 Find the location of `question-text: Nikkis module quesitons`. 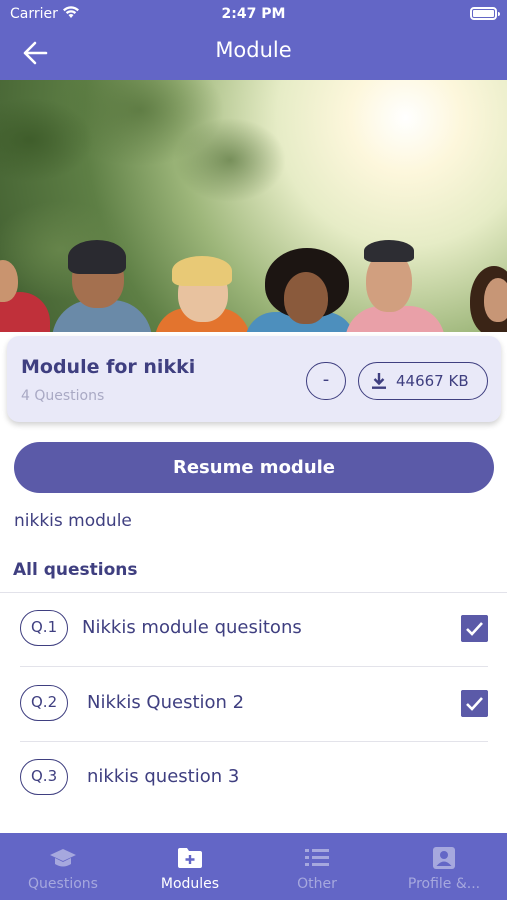

question-text: Nikkis module quesitons is located at coordinates (192, 627).